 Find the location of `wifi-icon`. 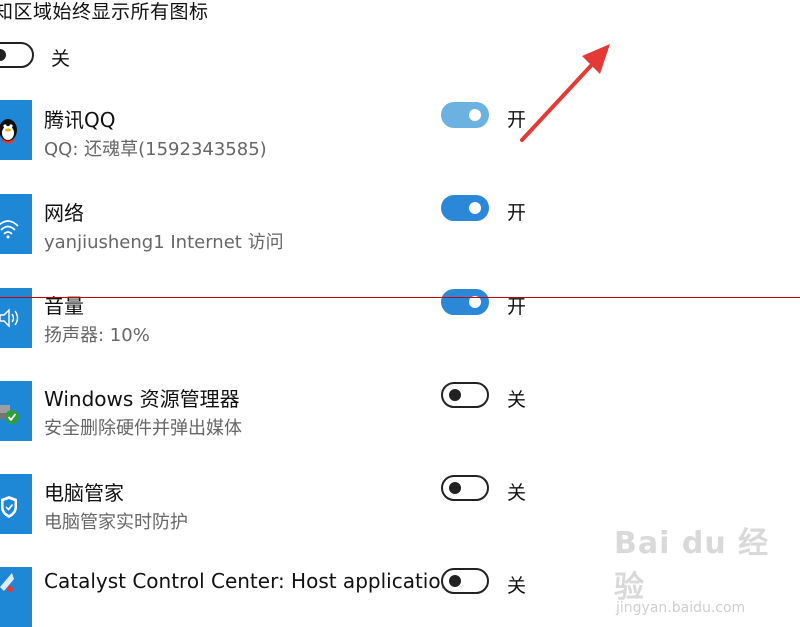

wifi-icon is located at coordinates (16, 224).